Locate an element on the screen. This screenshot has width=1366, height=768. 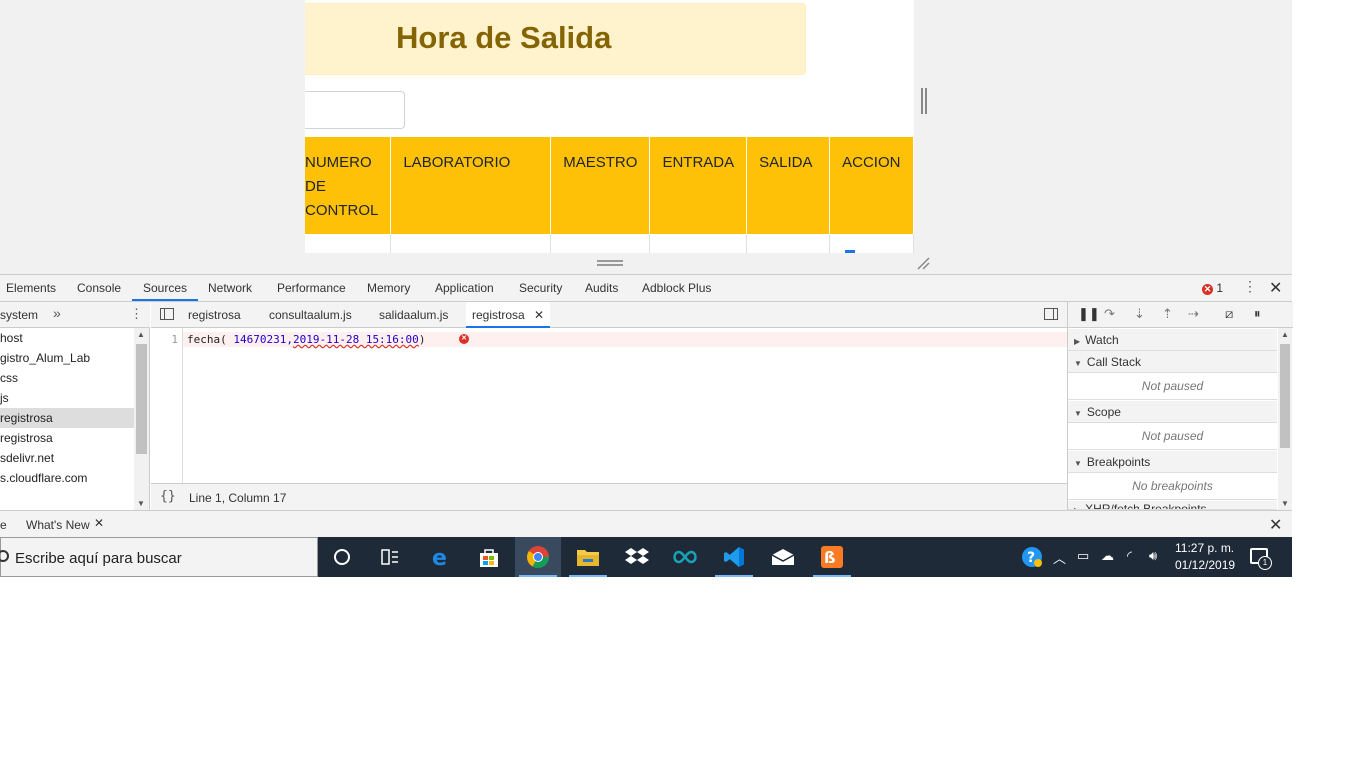
kebab-menu-icon: ⋮ is located at coordinates (1250, 286).